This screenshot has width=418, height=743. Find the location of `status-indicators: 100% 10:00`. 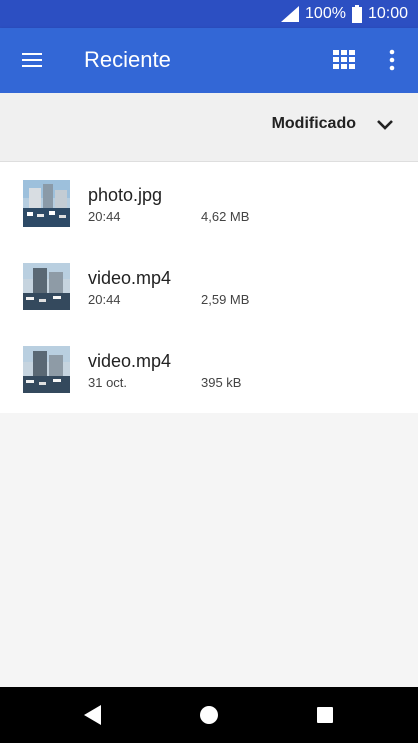

status-indicators: 100% 10:00 is located at coordinates (344, 14).